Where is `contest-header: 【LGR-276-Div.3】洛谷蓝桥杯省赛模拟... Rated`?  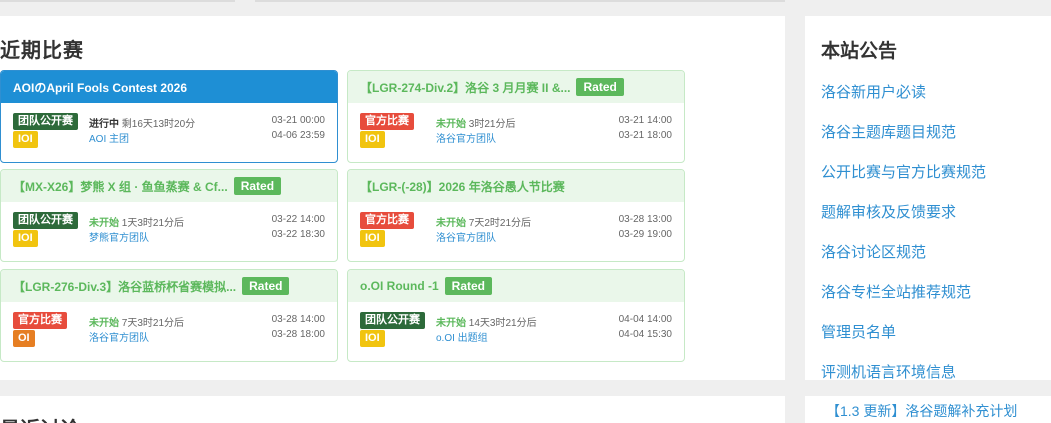 contest-header: 【LGR-276-Div.3】洛谷蓝桥杯省赛模拟... Rated is located at coordinates (169, 286).